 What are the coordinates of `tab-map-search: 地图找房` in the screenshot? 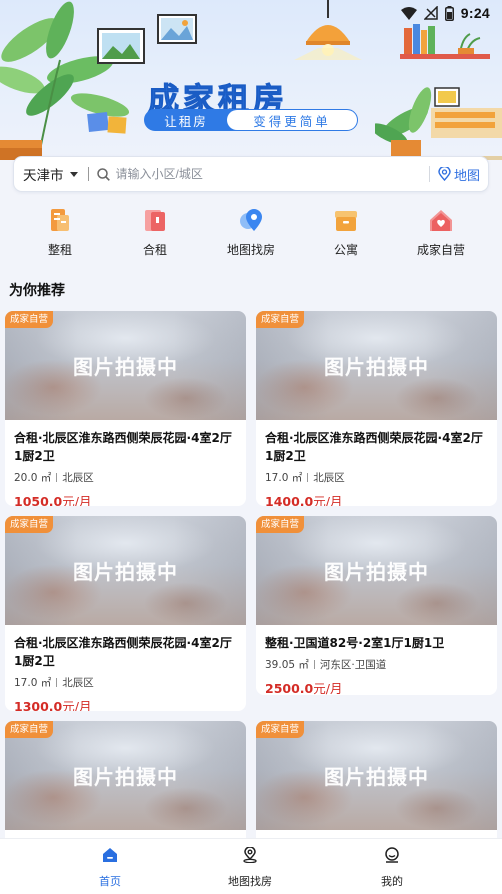 It's located at (250, 868).